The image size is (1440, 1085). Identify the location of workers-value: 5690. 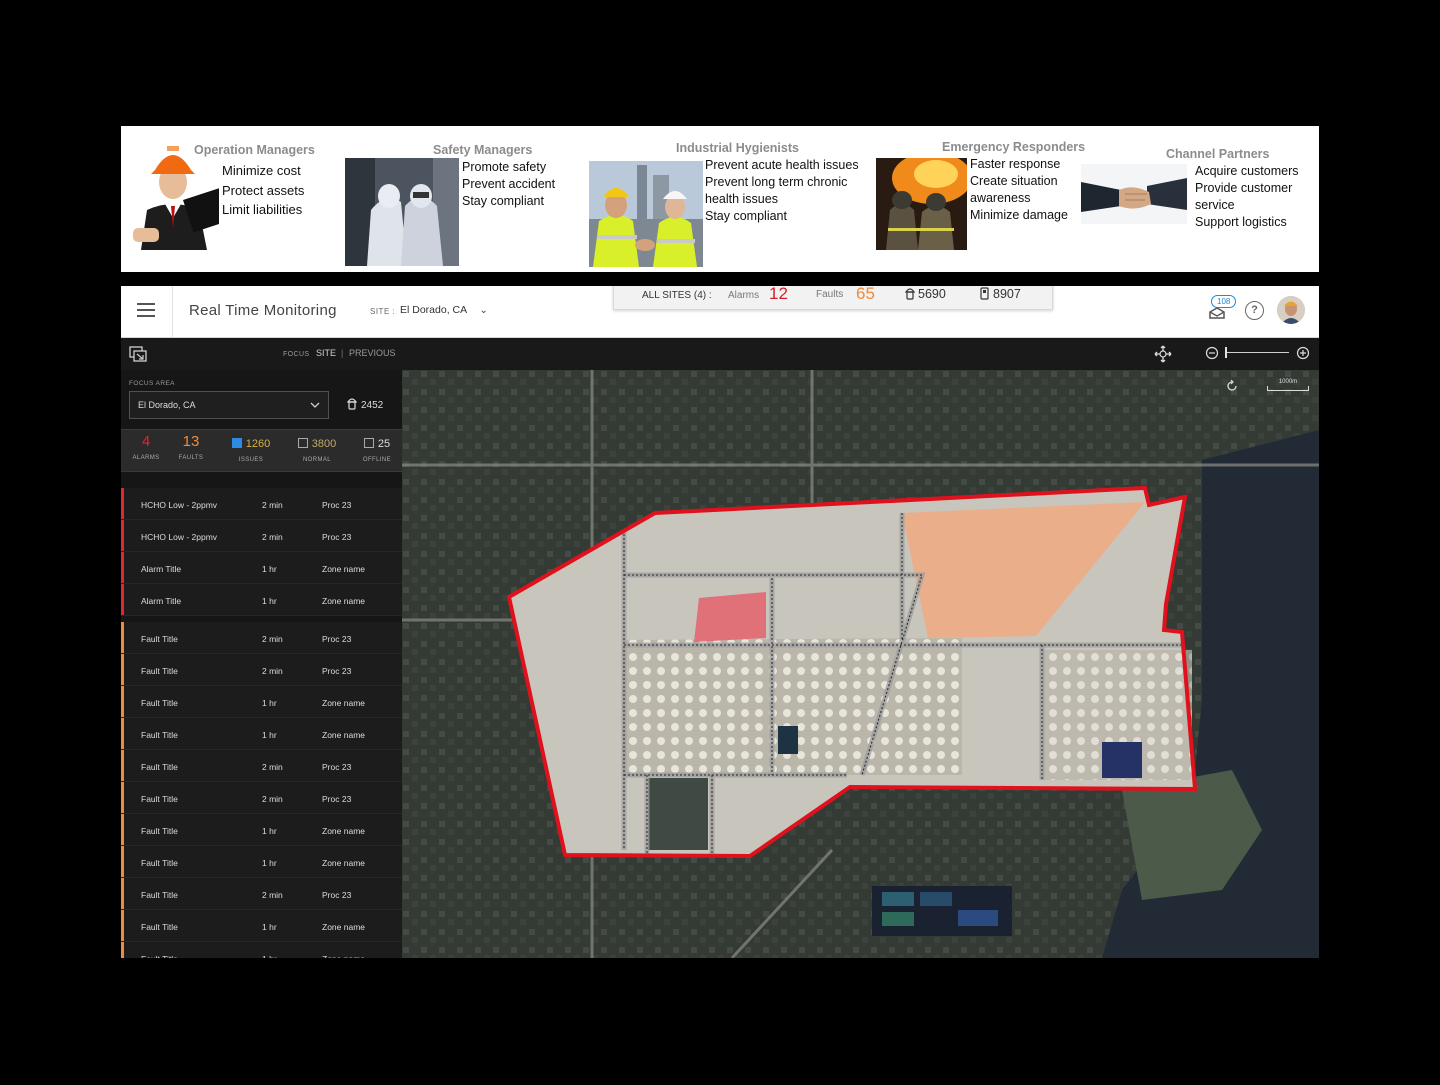
(932, 294).